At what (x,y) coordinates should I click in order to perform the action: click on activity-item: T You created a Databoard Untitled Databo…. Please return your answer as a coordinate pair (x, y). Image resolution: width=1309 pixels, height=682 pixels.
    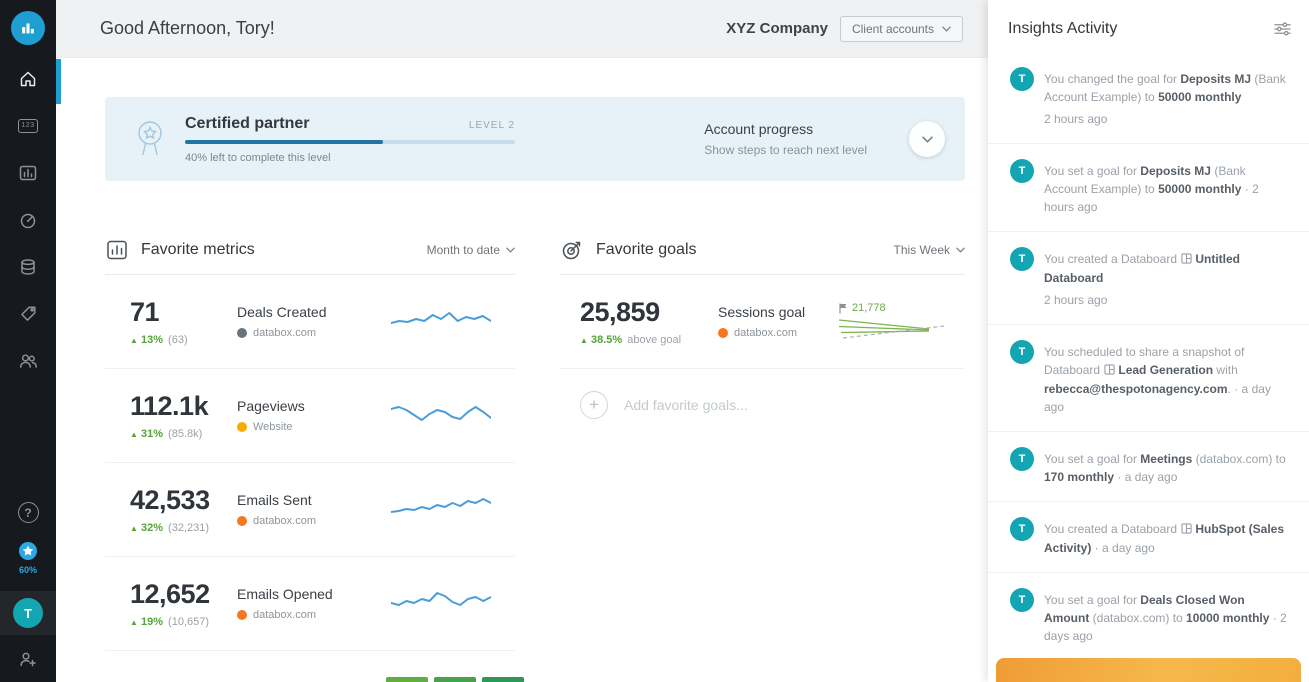
    Looking at the image, I should click on (1148, 278).